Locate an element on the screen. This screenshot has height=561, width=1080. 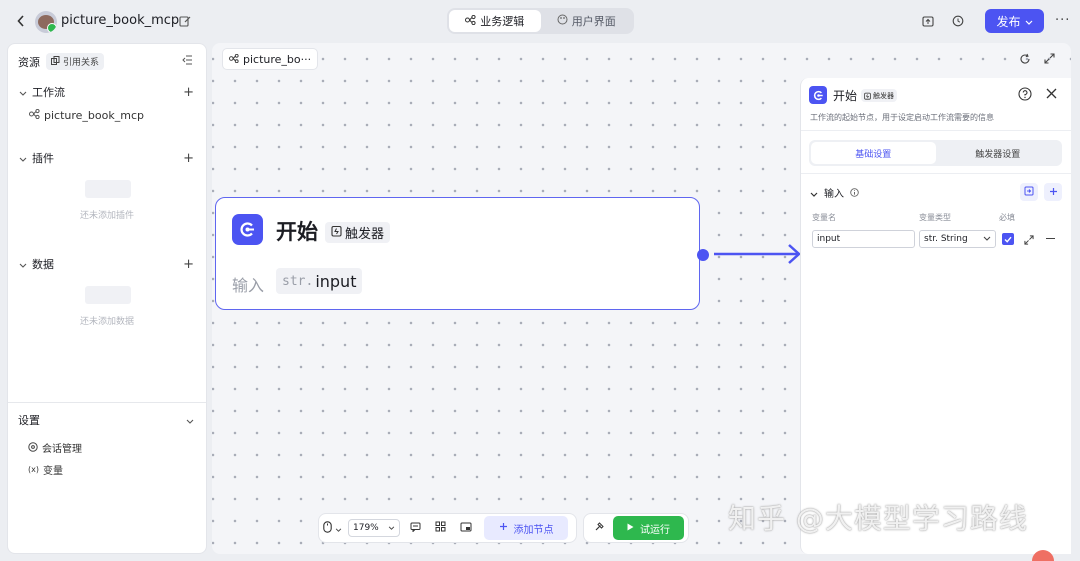
test-run-label: 试运行 is located at coordinates (655, 530).